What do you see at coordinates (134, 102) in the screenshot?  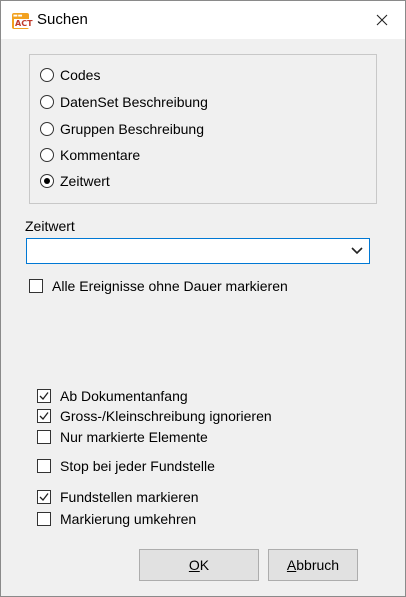 I see `radio-label: DatenSet Beschreibung` at bounding box center [134, 102].